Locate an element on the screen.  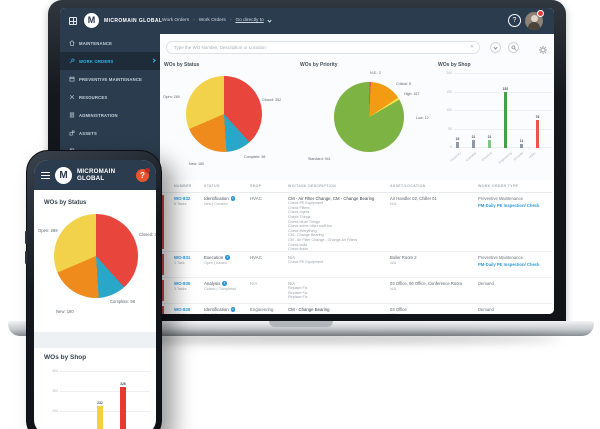
y-axis-tick: 0 is located at coordinates (451, 147).